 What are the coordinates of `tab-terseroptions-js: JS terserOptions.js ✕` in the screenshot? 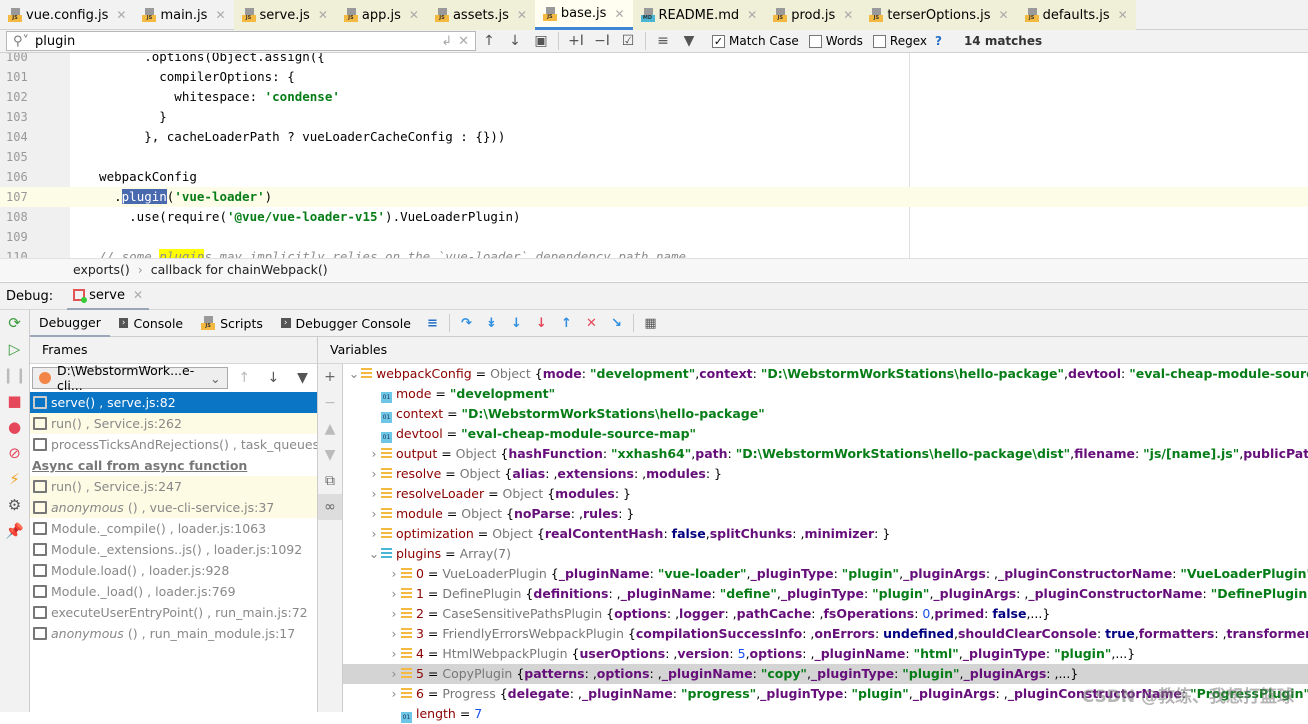 It's located at (939, 15).